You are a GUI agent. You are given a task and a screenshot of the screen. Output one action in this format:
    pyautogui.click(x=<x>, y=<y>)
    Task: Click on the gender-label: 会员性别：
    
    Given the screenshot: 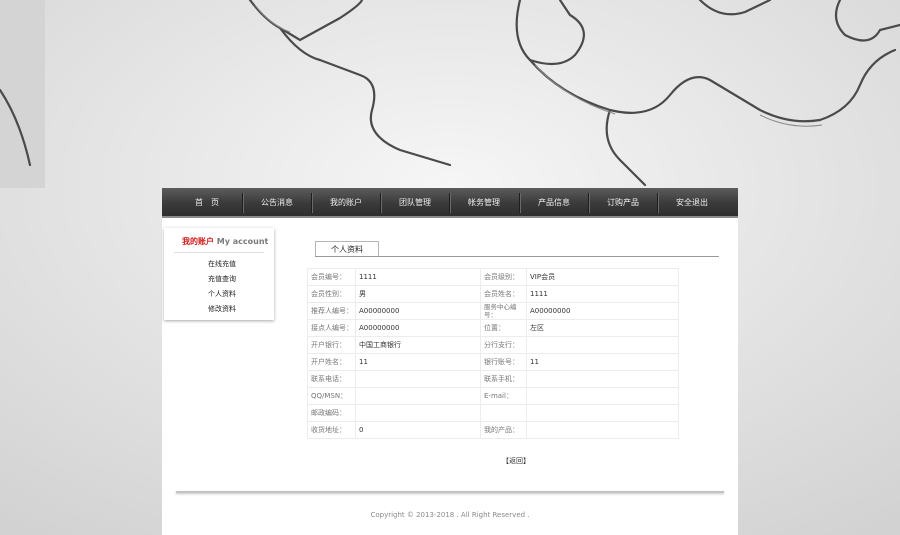 What is the action you would take?
    pyautogui.click(x=331, y=294)
    